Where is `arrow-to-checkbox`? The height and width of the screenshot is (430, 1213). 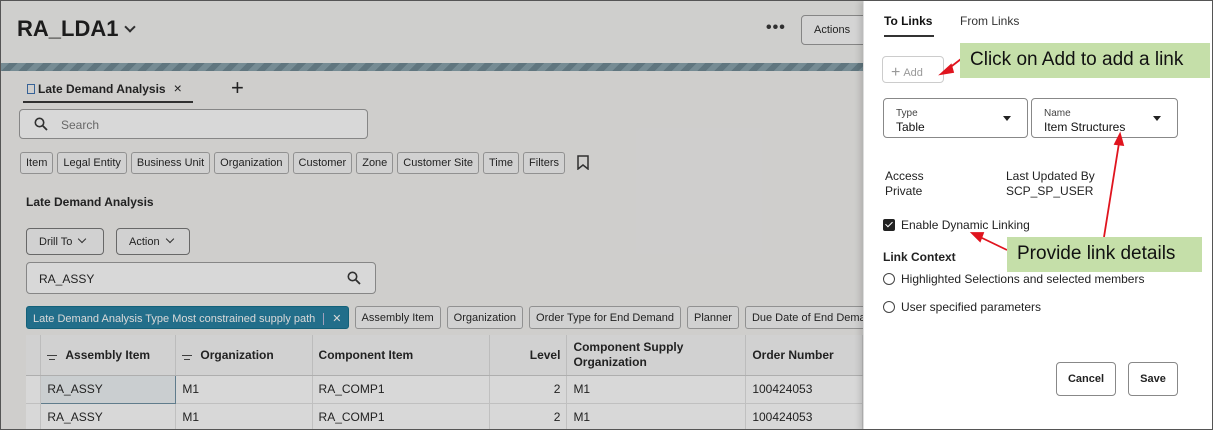
arrow-to-checkbox is located at coordinates (993, 243).